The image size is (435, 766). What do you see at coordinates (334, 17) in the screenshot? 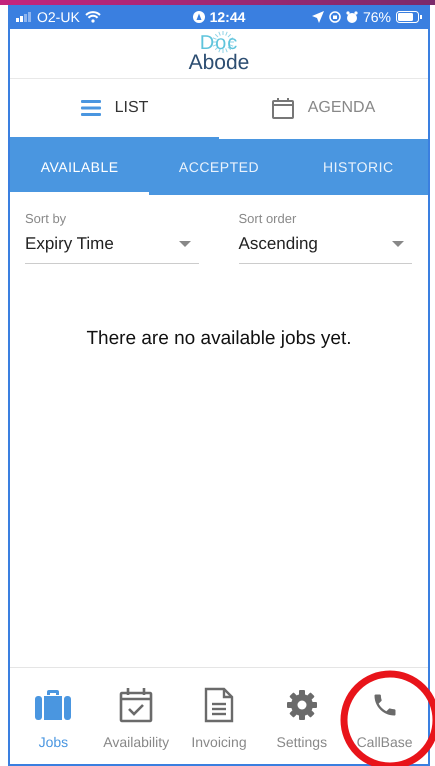
I see `rotation-lock-icon` at bounding box center [334, 17].